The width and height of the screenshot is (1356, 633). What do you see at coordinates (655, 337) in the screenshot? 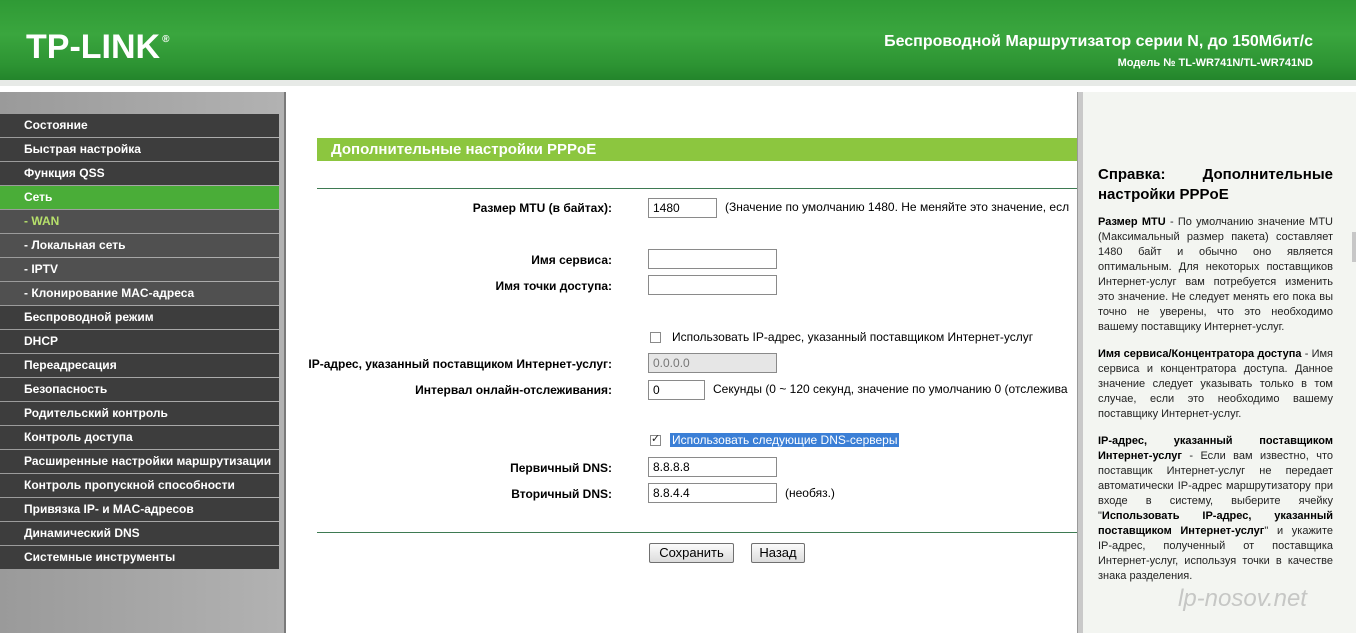
I see `use-isp-ip-checkbox` at bounding box center [655, 337].